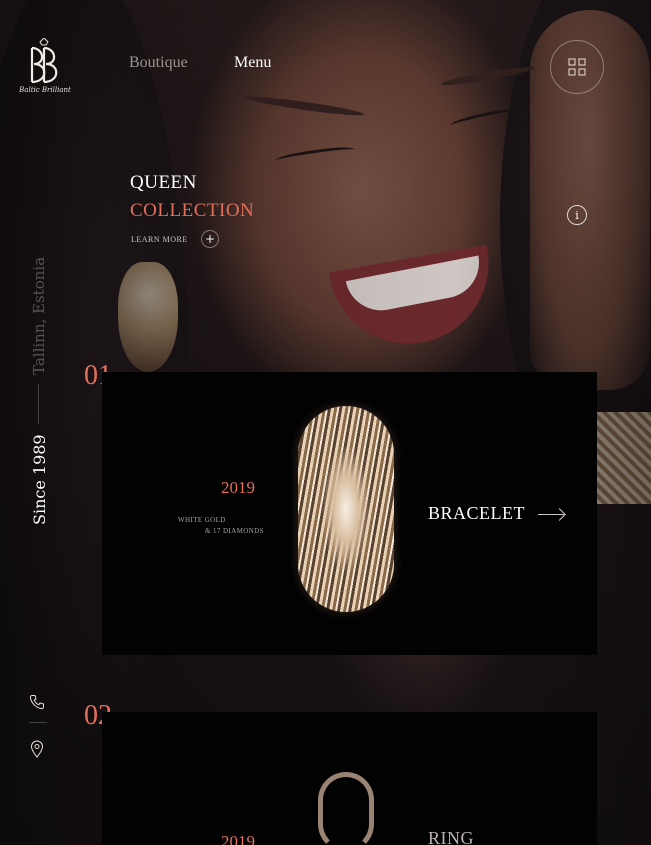 The height and width of the screenshot is (845, 651). What do you see at coordinates (346, 509) in the screenshot?
I see `bracelet-image` at bounding box center [346, 509].